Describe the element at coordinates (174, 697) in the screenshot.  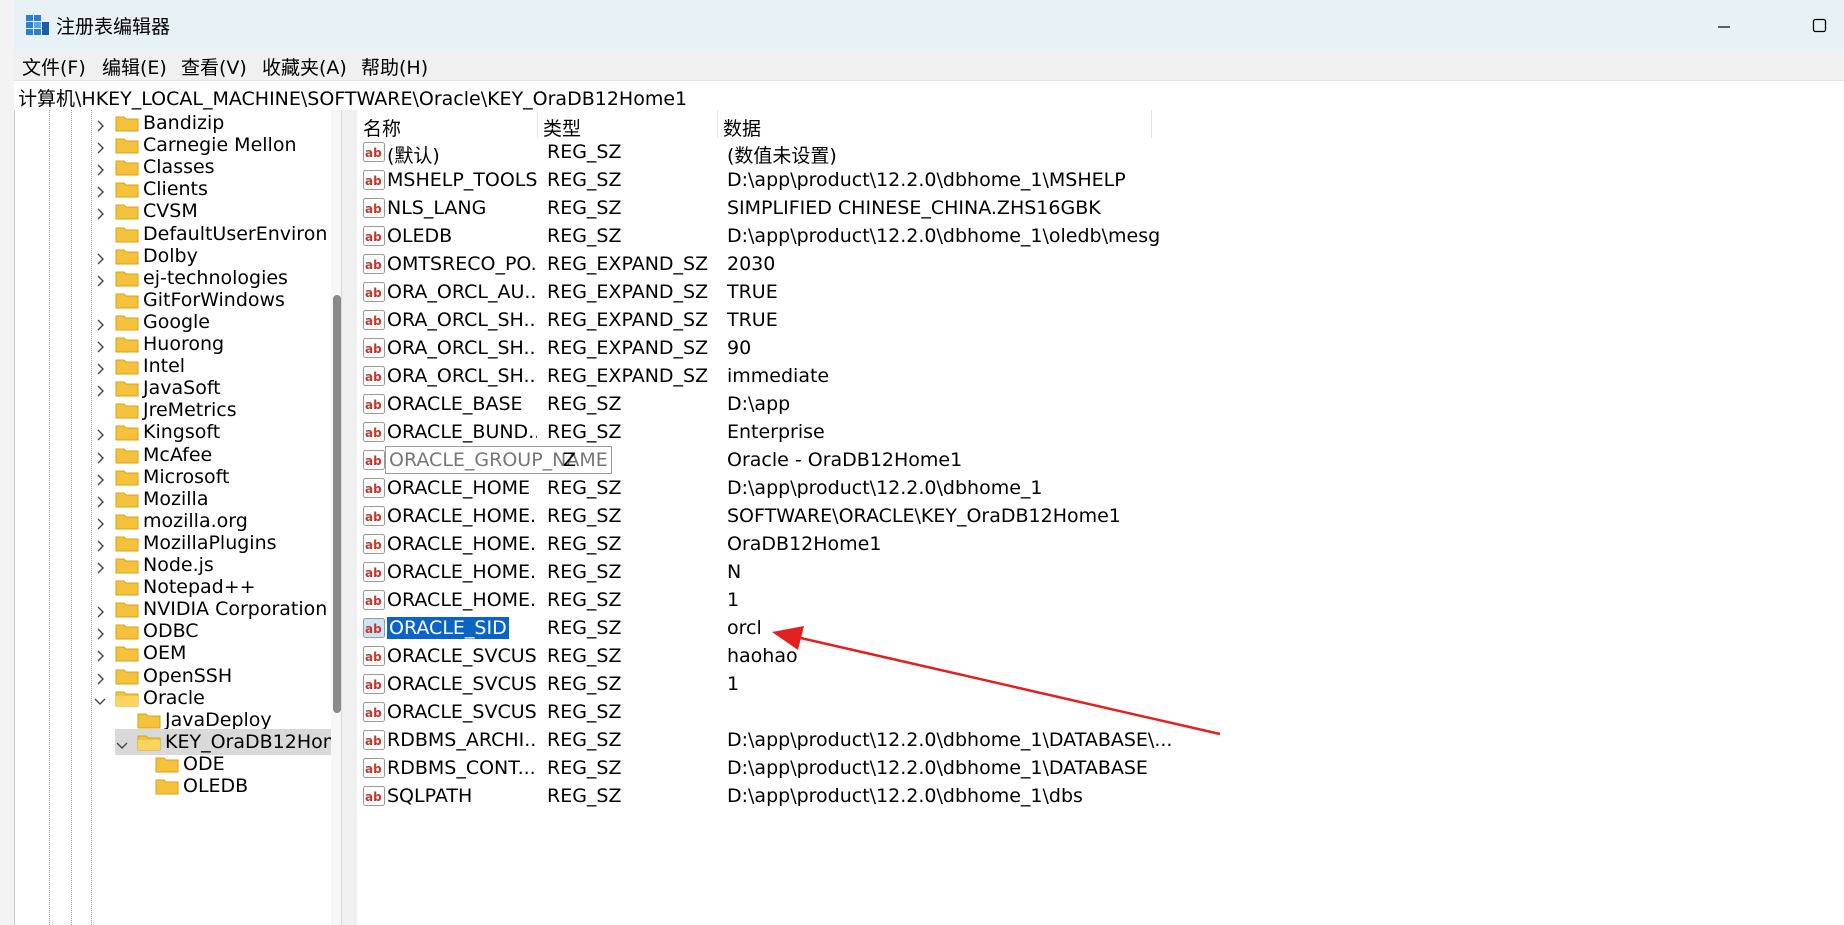
I see `tree-item-label: Oracle` at that location.